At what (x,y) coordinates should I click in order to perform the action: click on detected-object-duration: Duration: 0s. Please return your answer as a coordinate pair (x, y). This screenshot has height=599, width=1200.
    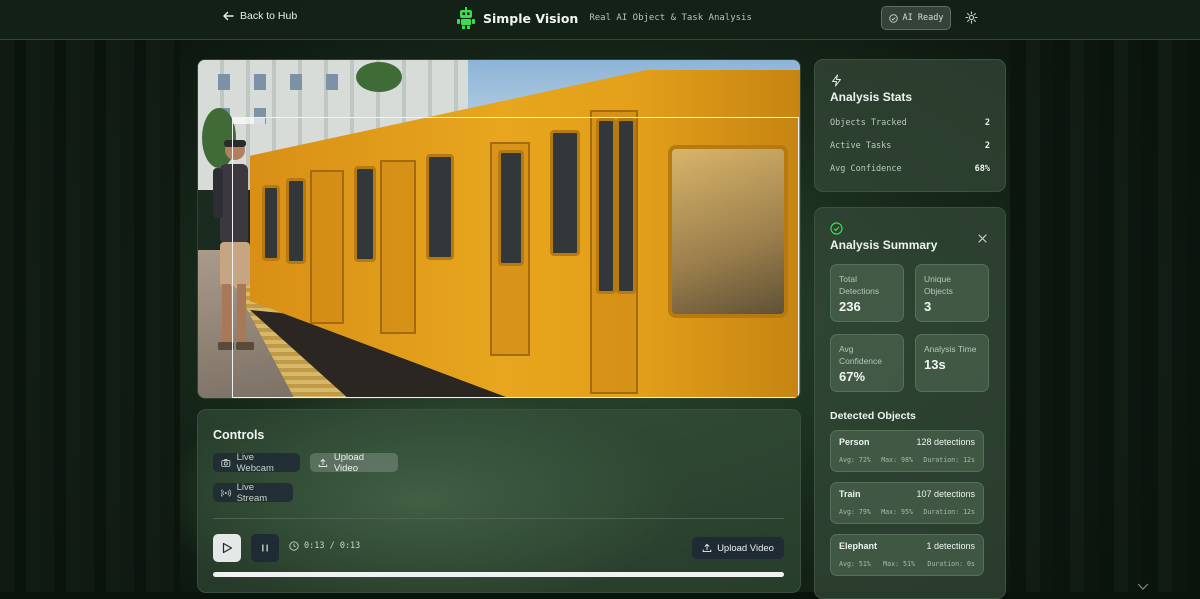
    Looking at the image, I should click on (951, 564).